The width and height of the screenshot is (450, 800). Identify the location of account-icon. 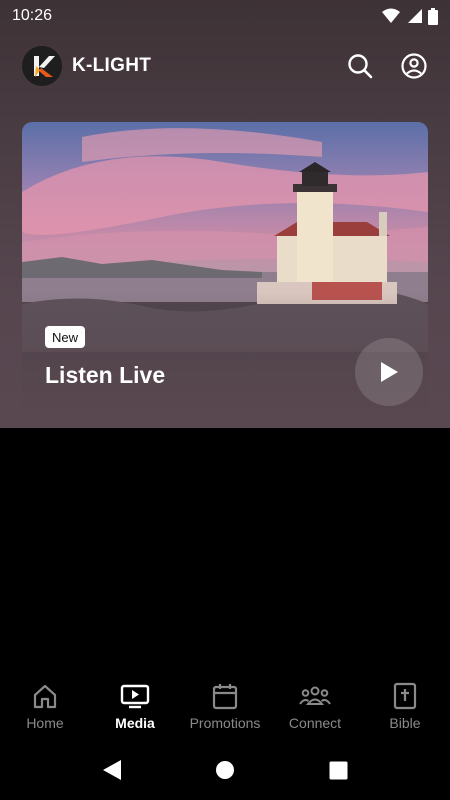
(414, 66).